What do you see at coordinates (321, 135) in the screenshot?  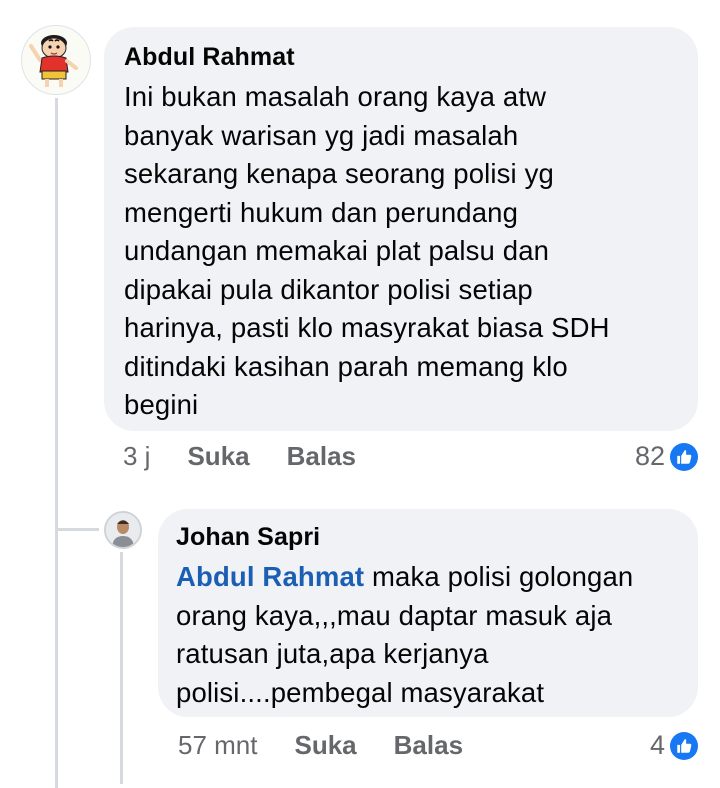 I see `comment-text-line: banyak warisan yg jadi masalah` at bounding box center [321, 135].